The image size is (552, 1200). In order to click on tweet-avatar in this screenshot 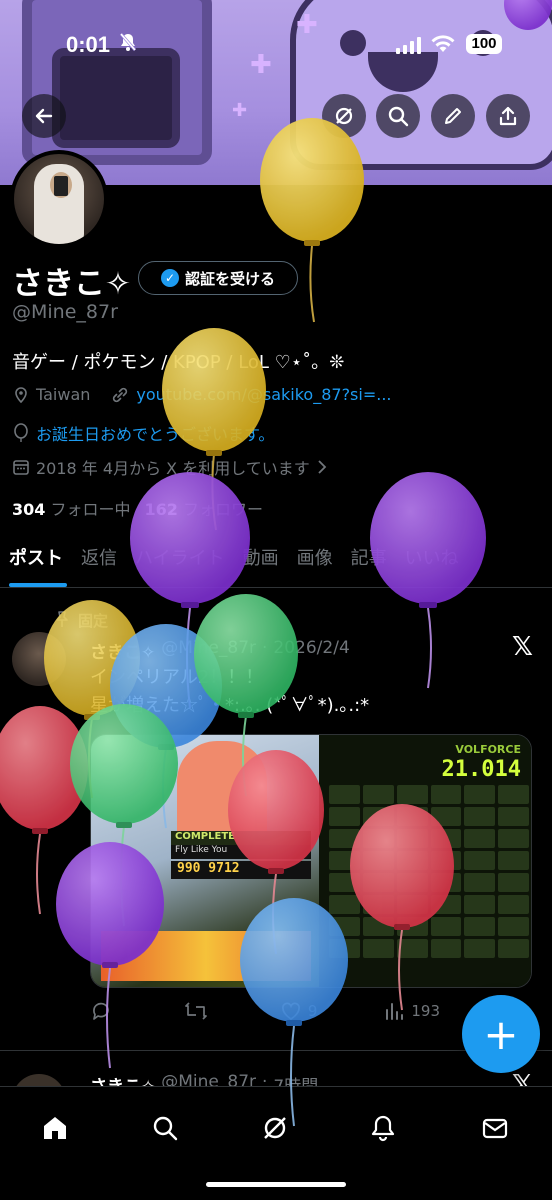, I will do `click(39, 659)`.